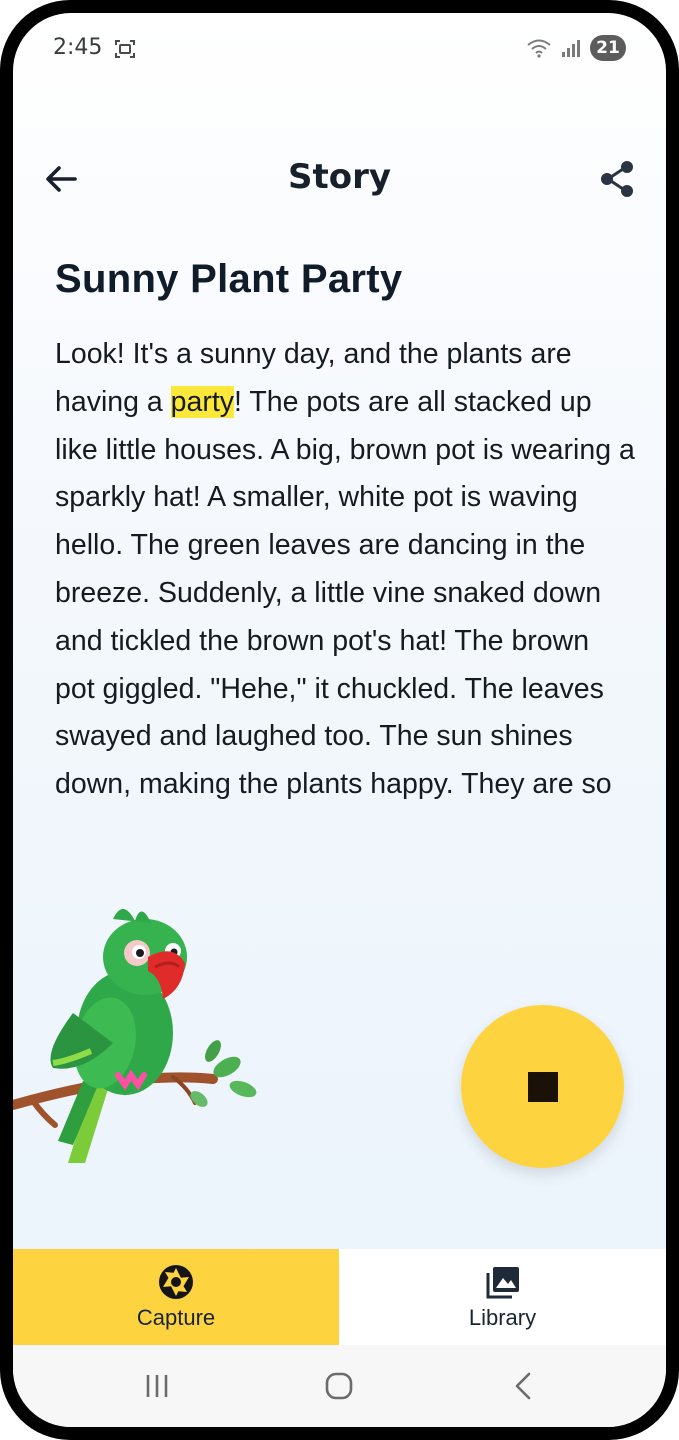 The width and height of the screenshot is (679, 1440). Describe the element at coordinates (339, 48) in the screenshot. I see `status-bar: 2:45 21` at that location.